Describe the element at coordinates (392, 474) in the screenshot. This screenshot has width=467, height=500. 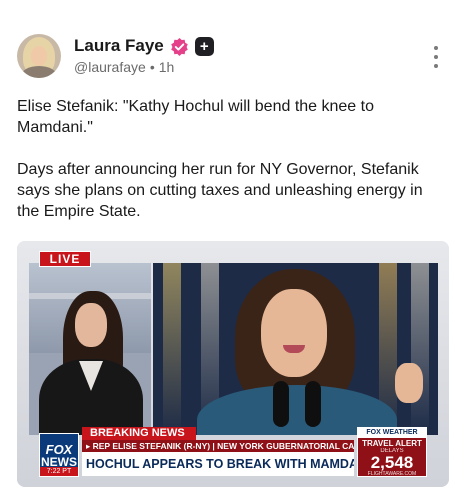
I see `weather-source-site: FLIGHTAWARE.COM` at that location.